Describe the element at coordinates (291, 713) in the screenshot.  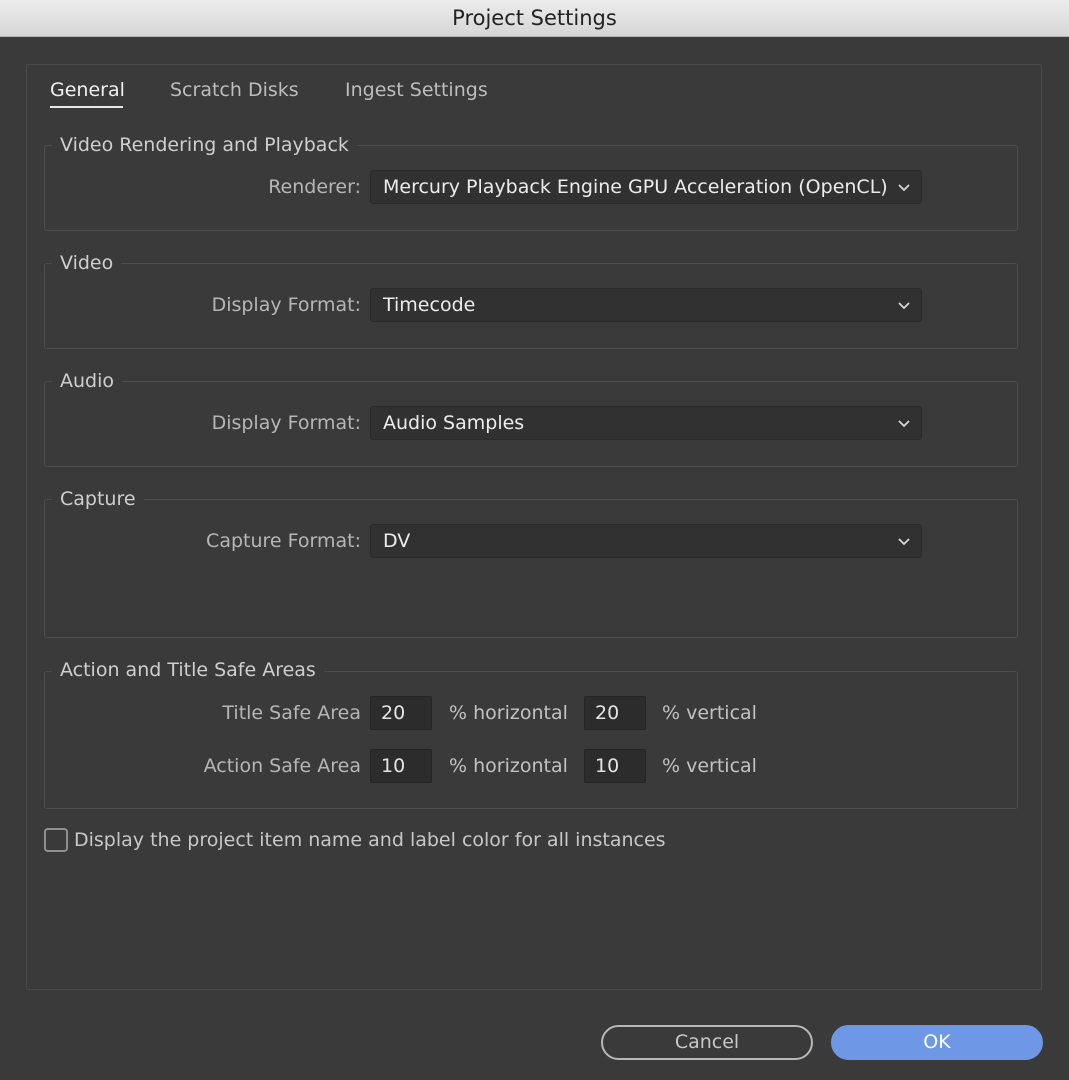
I see `title-safe-area-label: Title Safe Area` at that location.